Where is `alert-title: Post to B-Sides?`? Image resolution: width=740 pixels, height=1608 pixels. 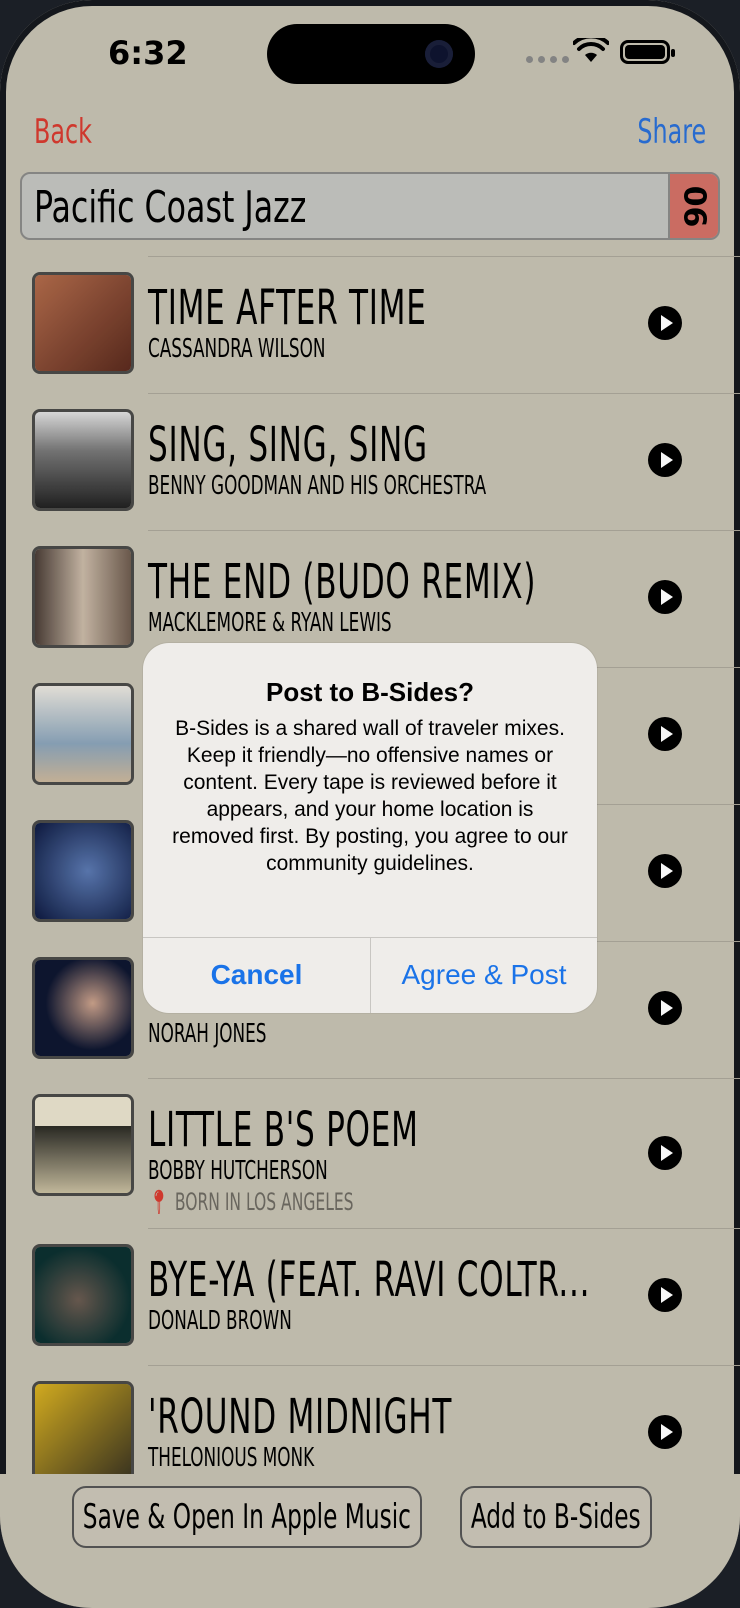
alert-title: Post to B-Sides? is located at coordinates (369, 692).